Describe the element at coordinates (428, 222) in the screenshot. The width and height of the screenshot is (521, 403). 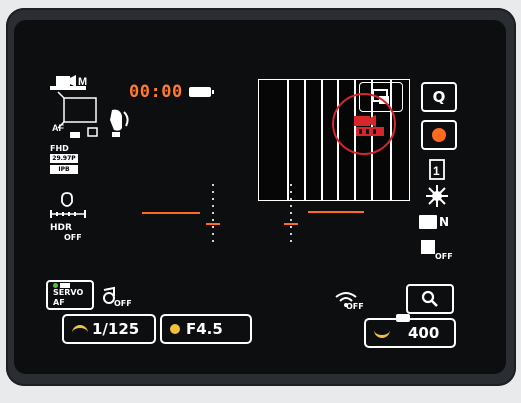
I see `noise-reduction-icon` at that location.